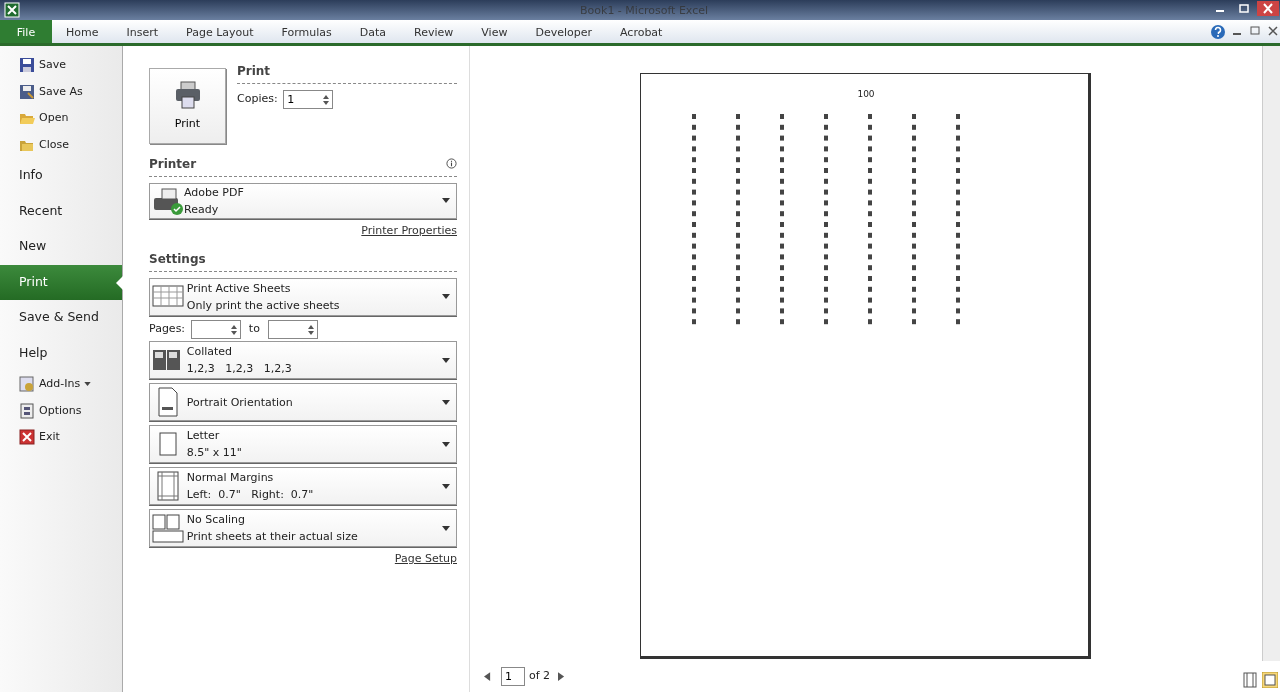 Image resolution: width=1280 pixels, height=692 pixels. Describe the element at coordinates (257, 98) in the screenshot. I see `copies-label: Copies:` at that location.